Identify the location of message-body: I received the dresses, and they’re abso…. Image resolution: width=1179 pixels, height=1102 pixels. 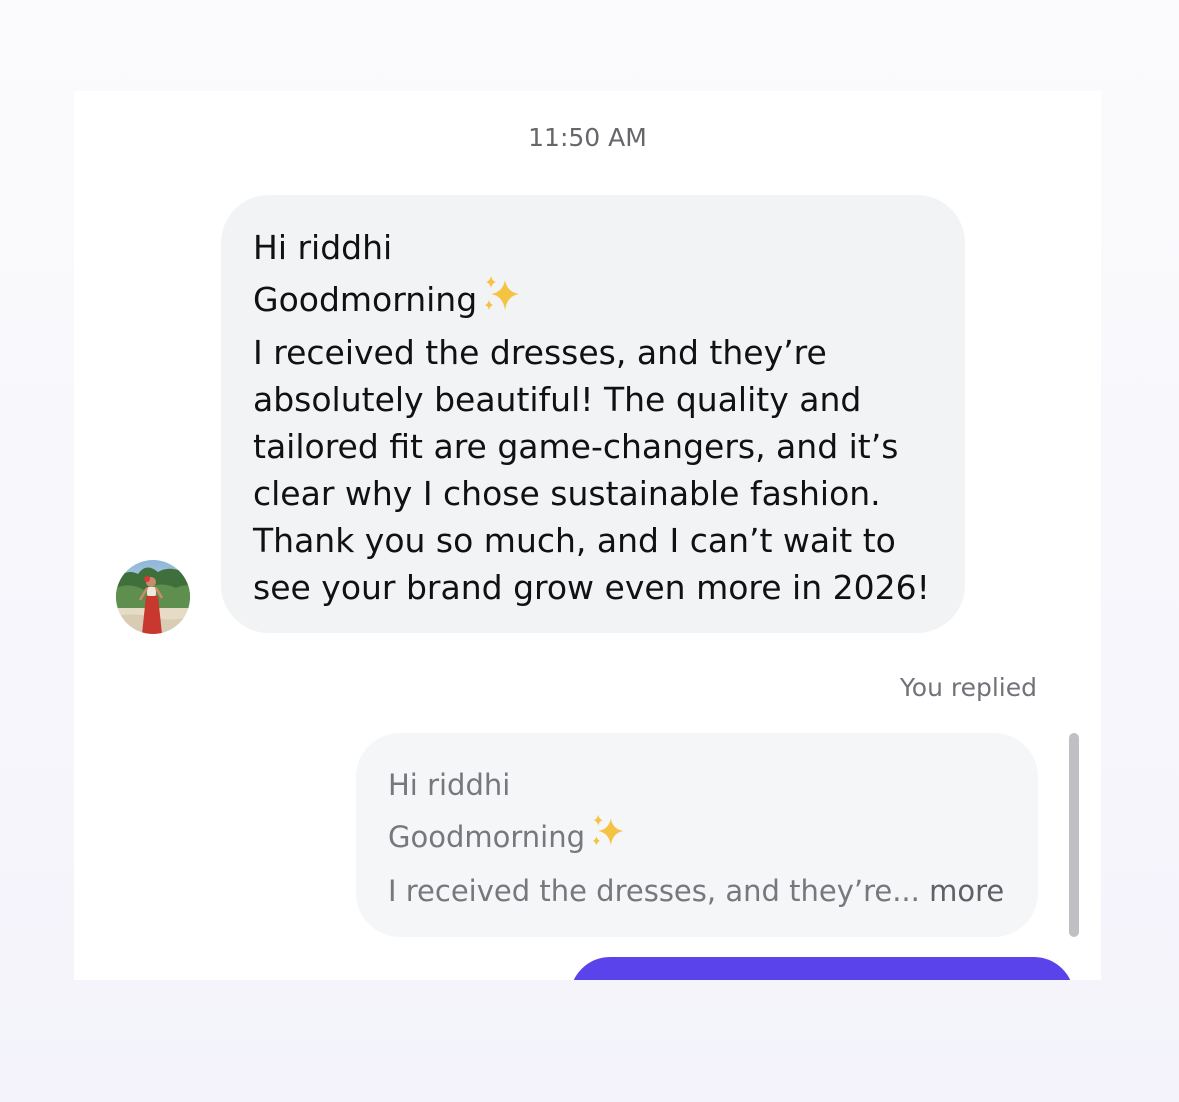
(591, 470).